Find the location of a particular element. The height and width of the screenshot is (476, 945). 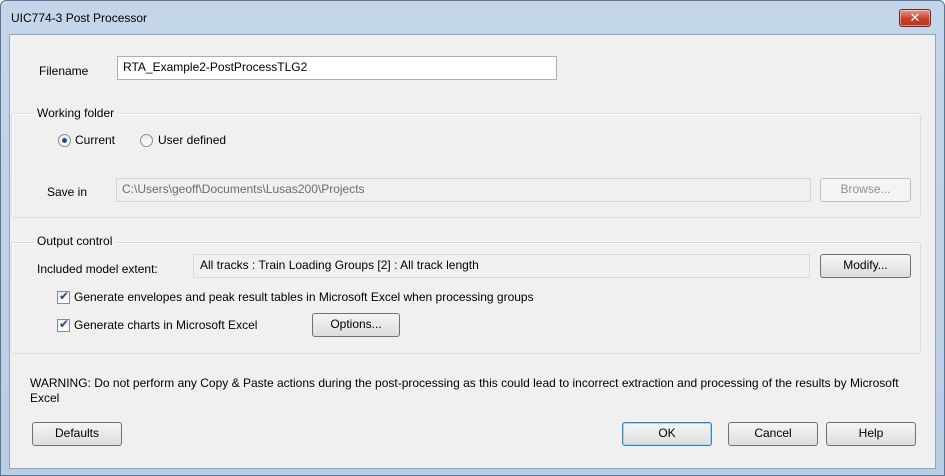

extent-label: Included model extent: is located at coordinates (97, 269).